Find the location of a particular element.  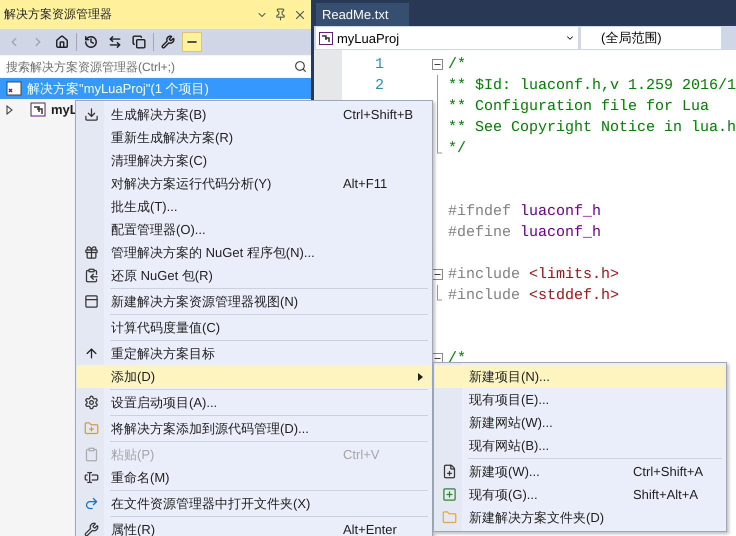

code-line: #include <limits.h> is located at coordinates (533, 274).